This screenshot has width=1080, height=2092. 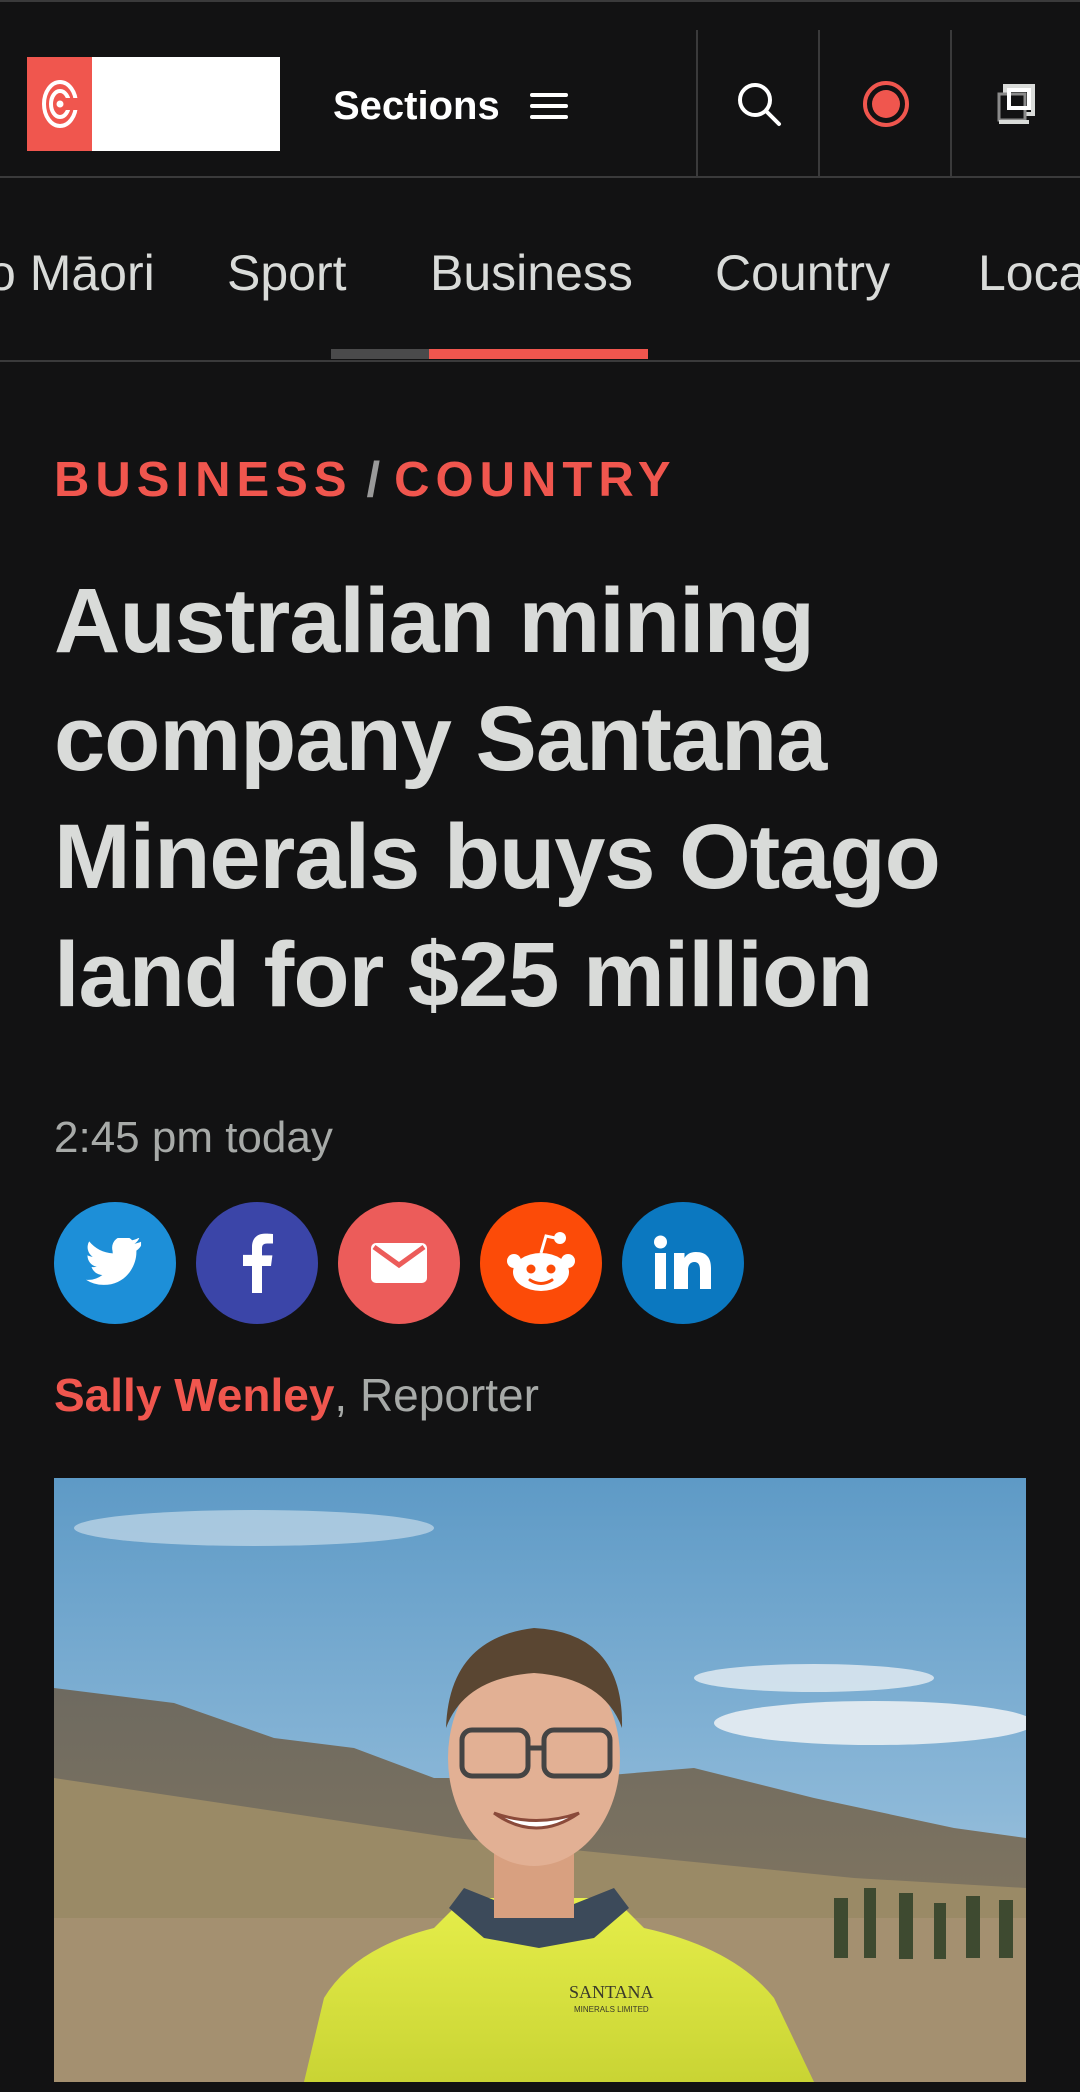 What do you see at coordinates (548, 106) in the screenshot?
I see `hamburger-icon` at bounding box center [548, 106].